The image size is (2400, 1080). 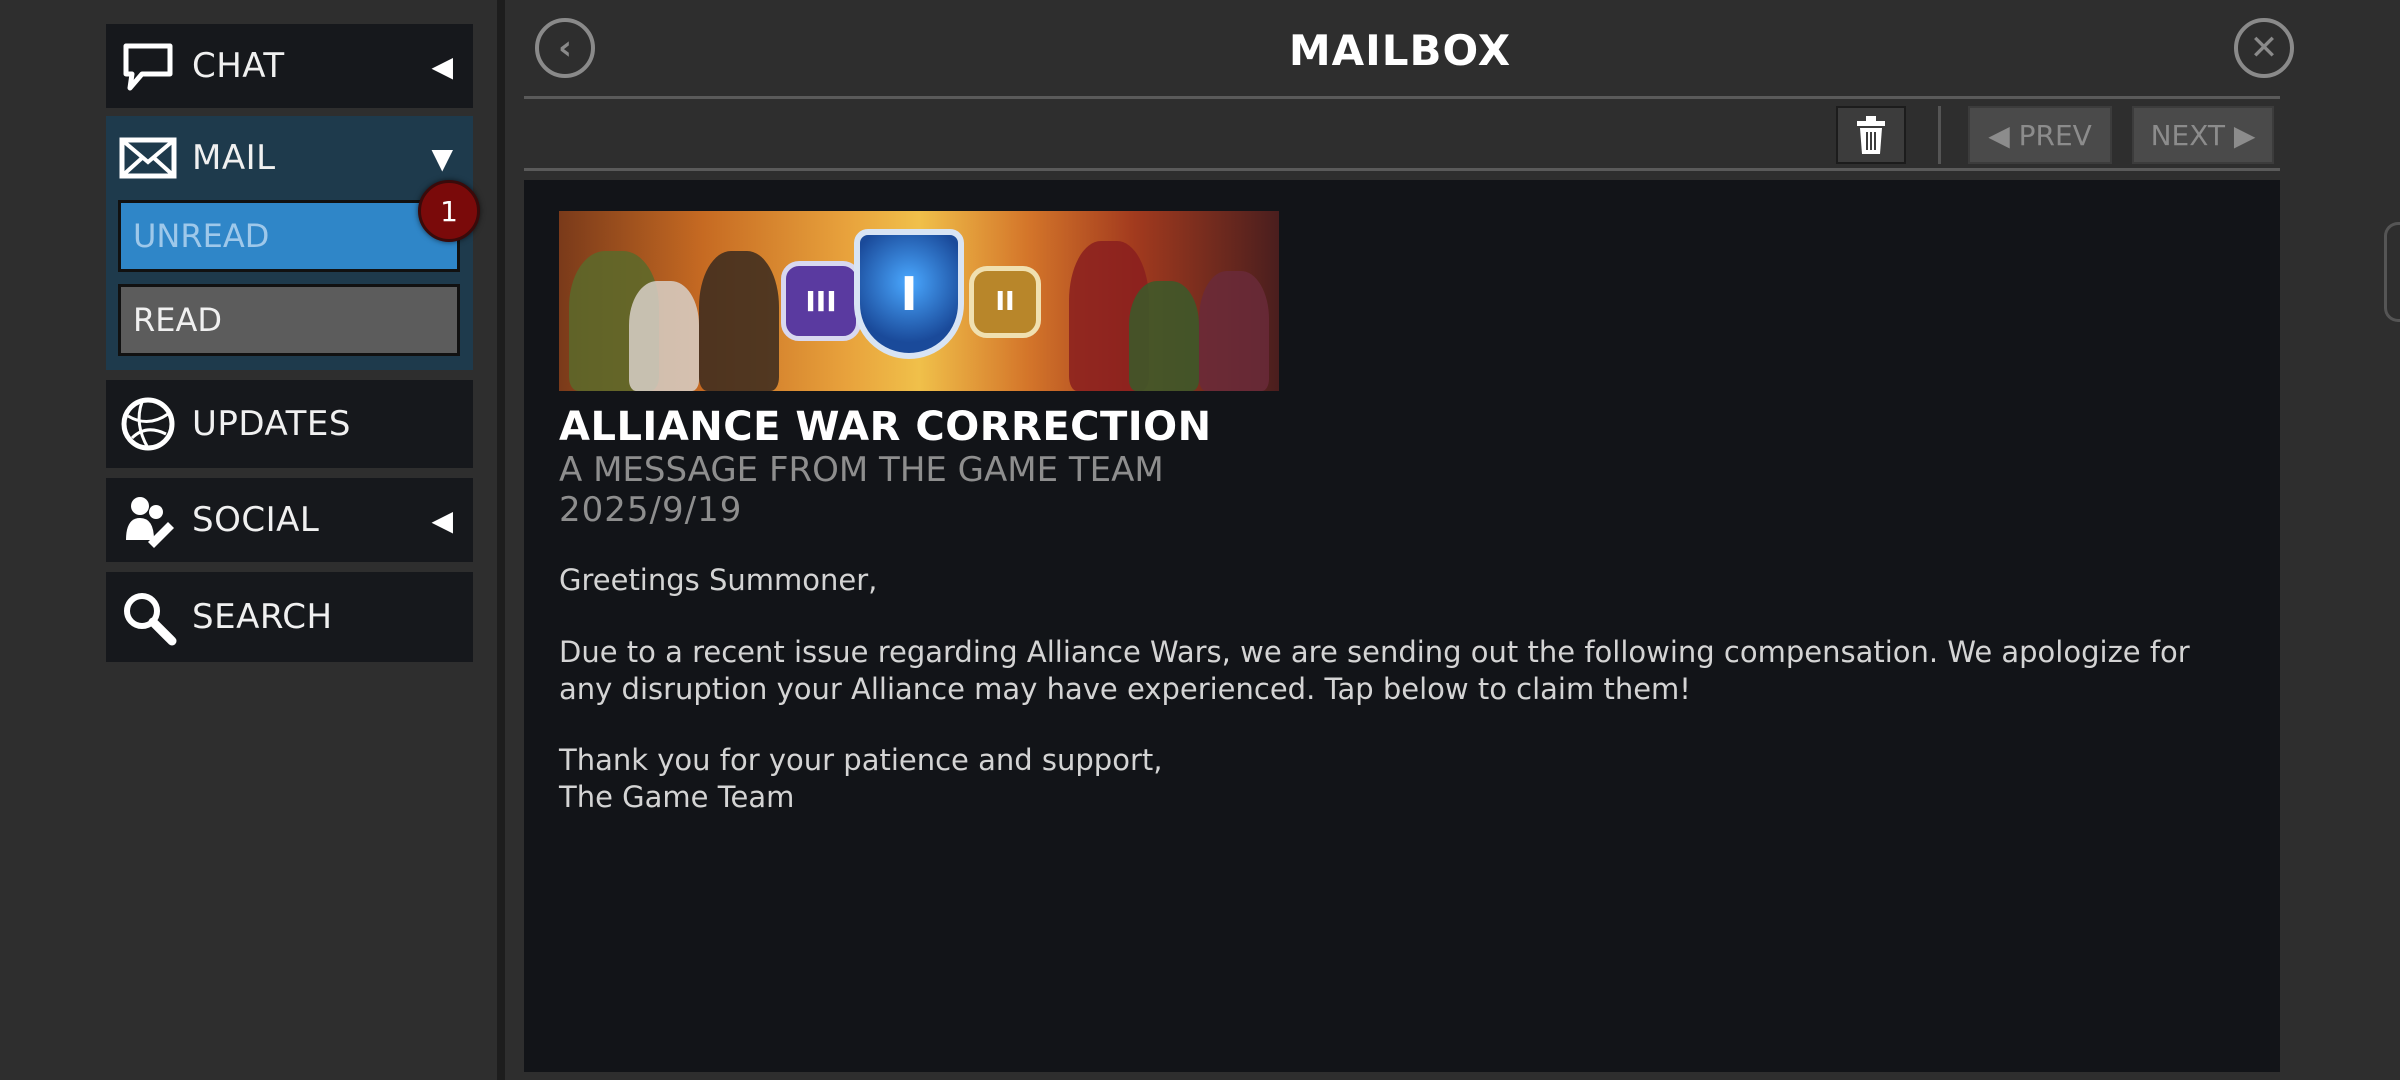 I want to click on message-closing-line: Thank you for your patience and support,, so click(x=861, y=760).